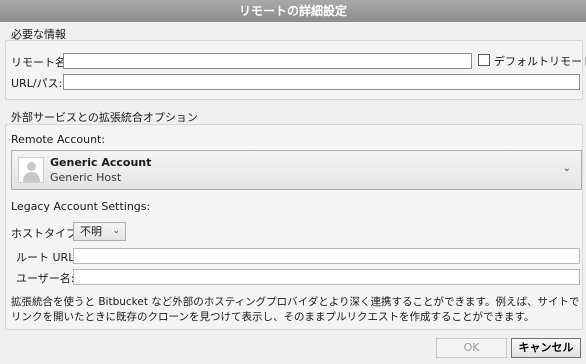 The height and width of the screenshot is (364, 586). I want to click on ok-button: OK, so click(471, 348).